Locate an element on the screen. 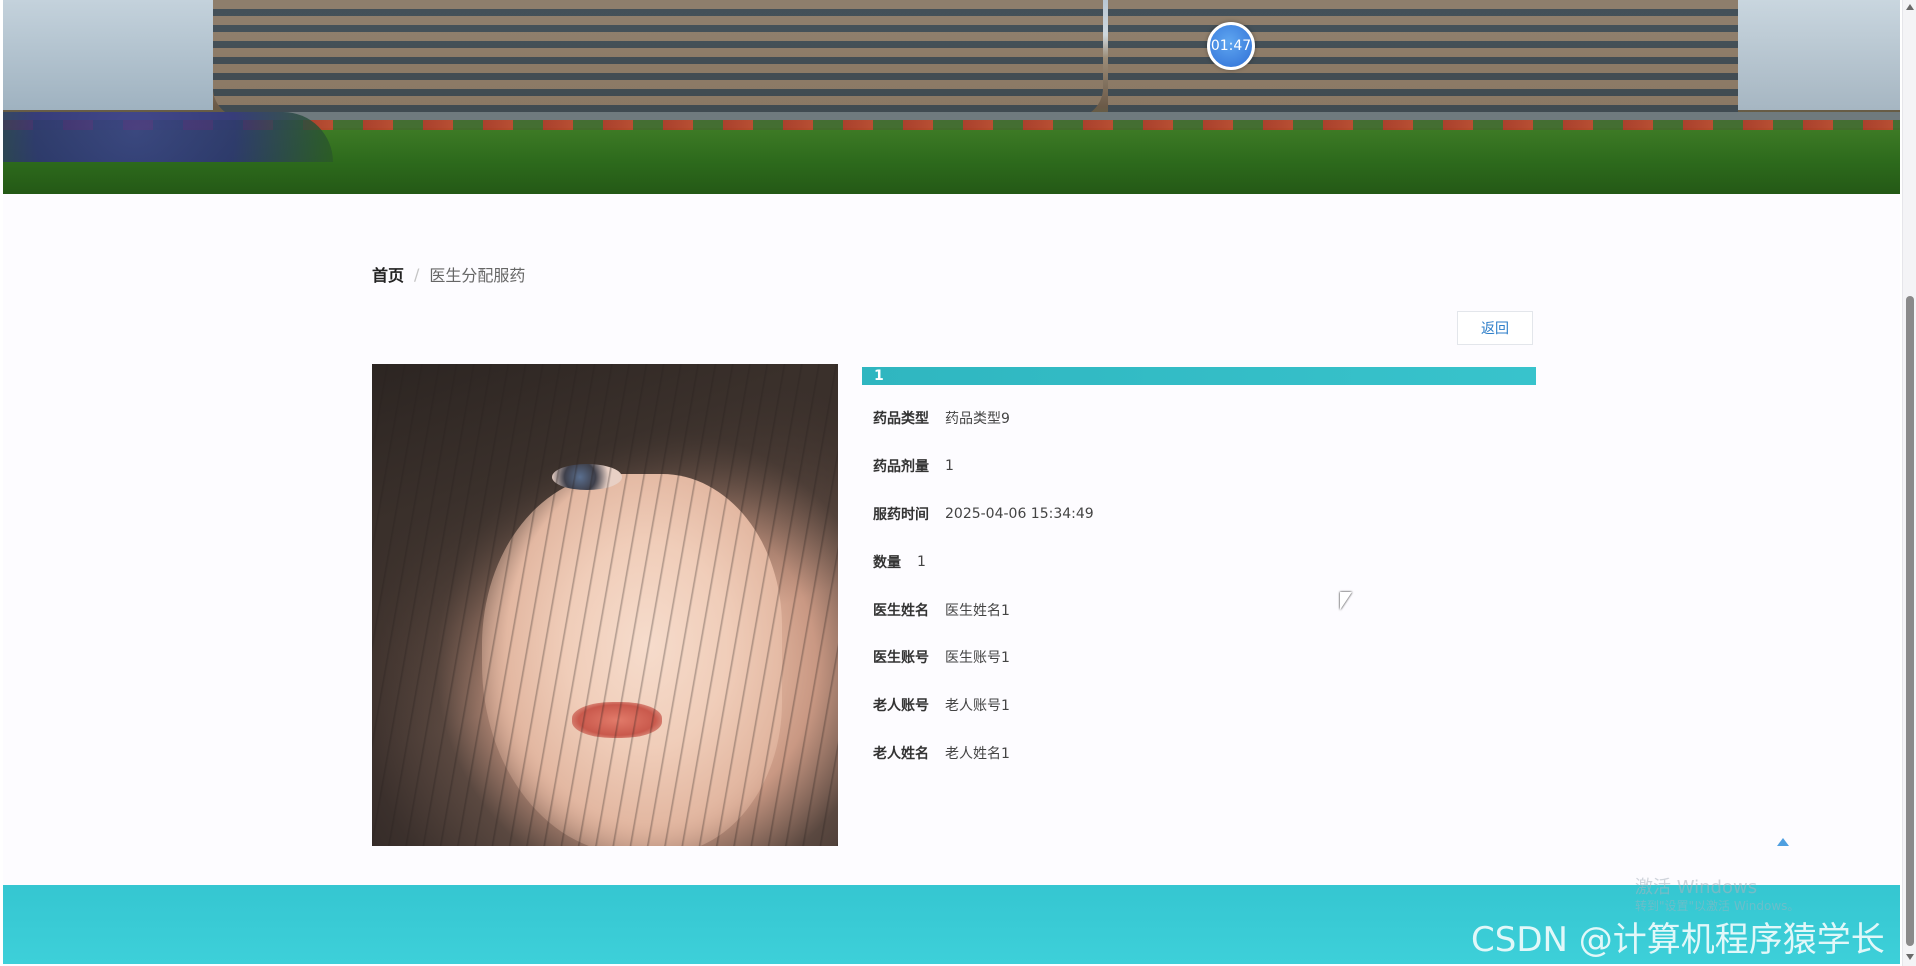 Image resolution: width=1916 pixels, height=966 pixels. field-value: 老人姓名1 is located at coordinates (977, 754).